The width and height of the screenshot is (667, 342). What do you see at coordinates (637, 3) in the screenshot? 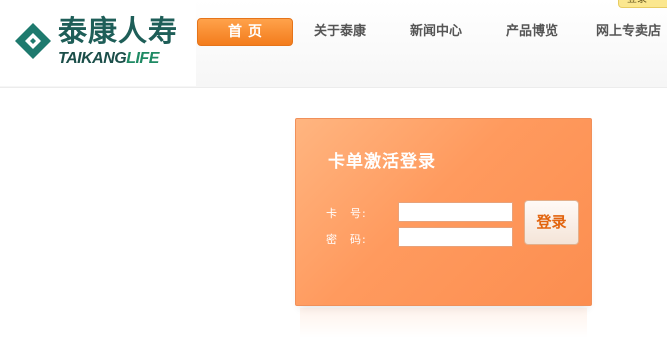
I see `top-login-label: 登录` at bounding box center [637, 3].